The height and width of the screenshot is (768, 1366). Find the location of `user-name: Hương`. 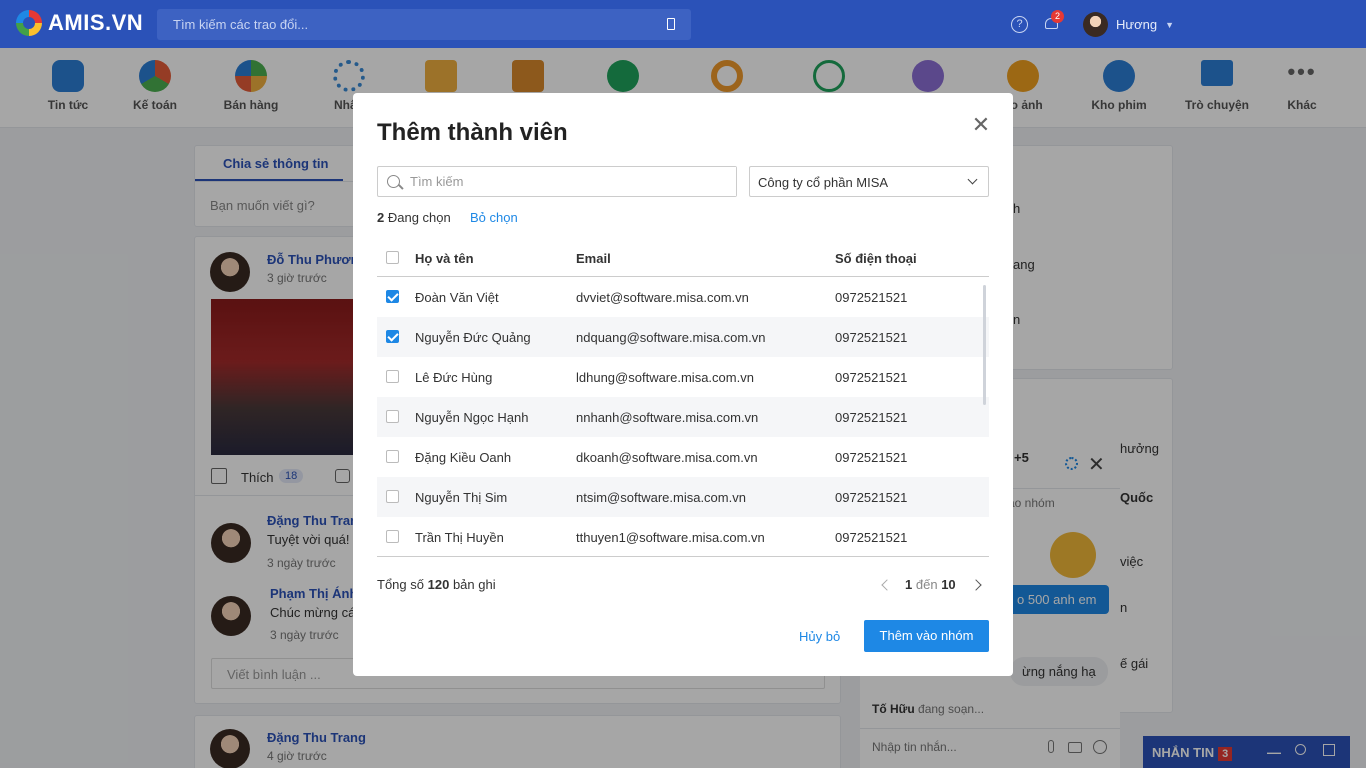

user-name: Hương is located at coordinates (1137, 24).